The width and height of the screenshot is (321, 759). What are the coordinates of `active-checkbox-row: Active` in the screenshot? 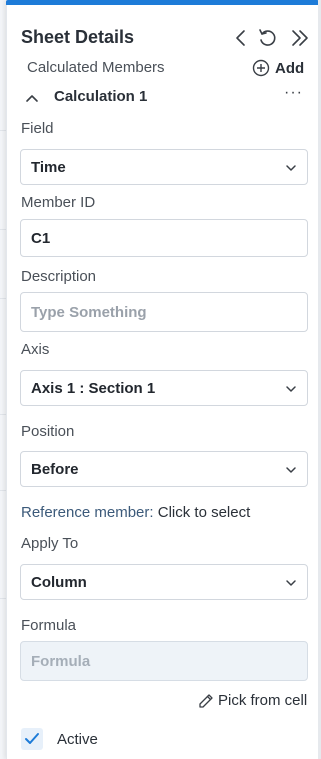 It's located at (59, 739).